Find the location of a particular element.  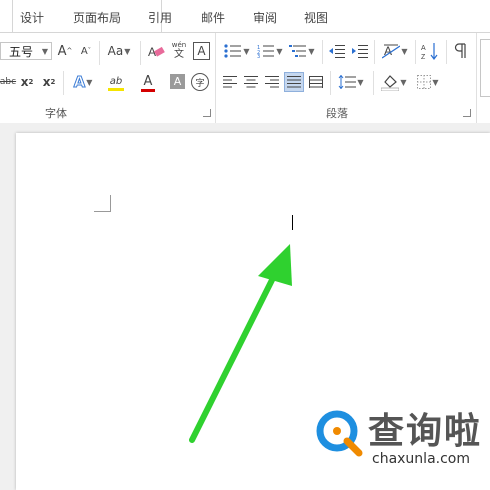

watermark-logo-icon is located at coordinates (339, 433).